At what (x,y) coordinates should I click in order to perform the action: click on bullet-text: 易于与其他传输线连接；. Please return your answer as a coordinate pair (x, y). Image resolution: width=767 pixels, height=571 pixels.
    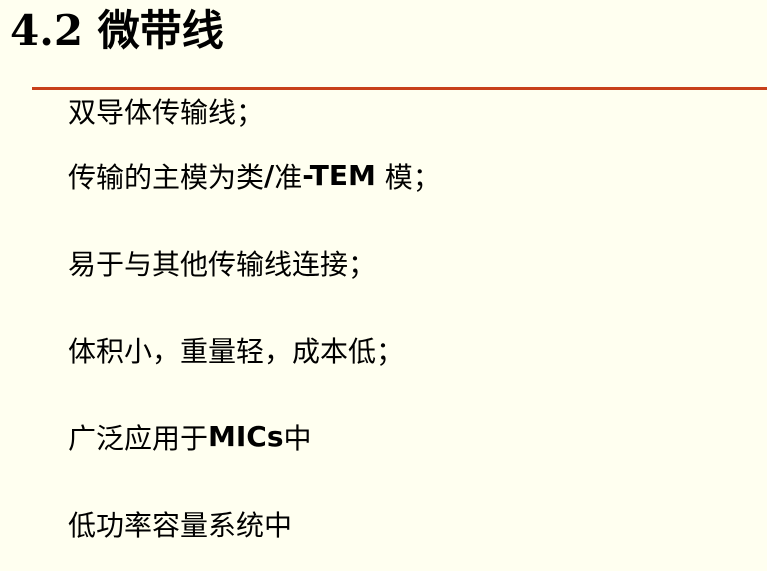
    Looking at the image, I should click on (222, 264).